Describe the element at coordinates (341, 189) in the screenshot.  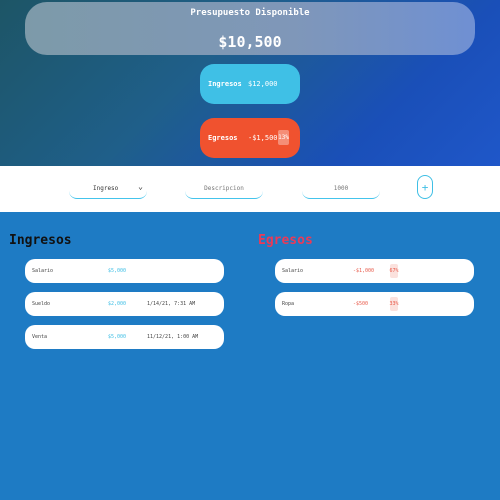
I see `amount-input` at that location.